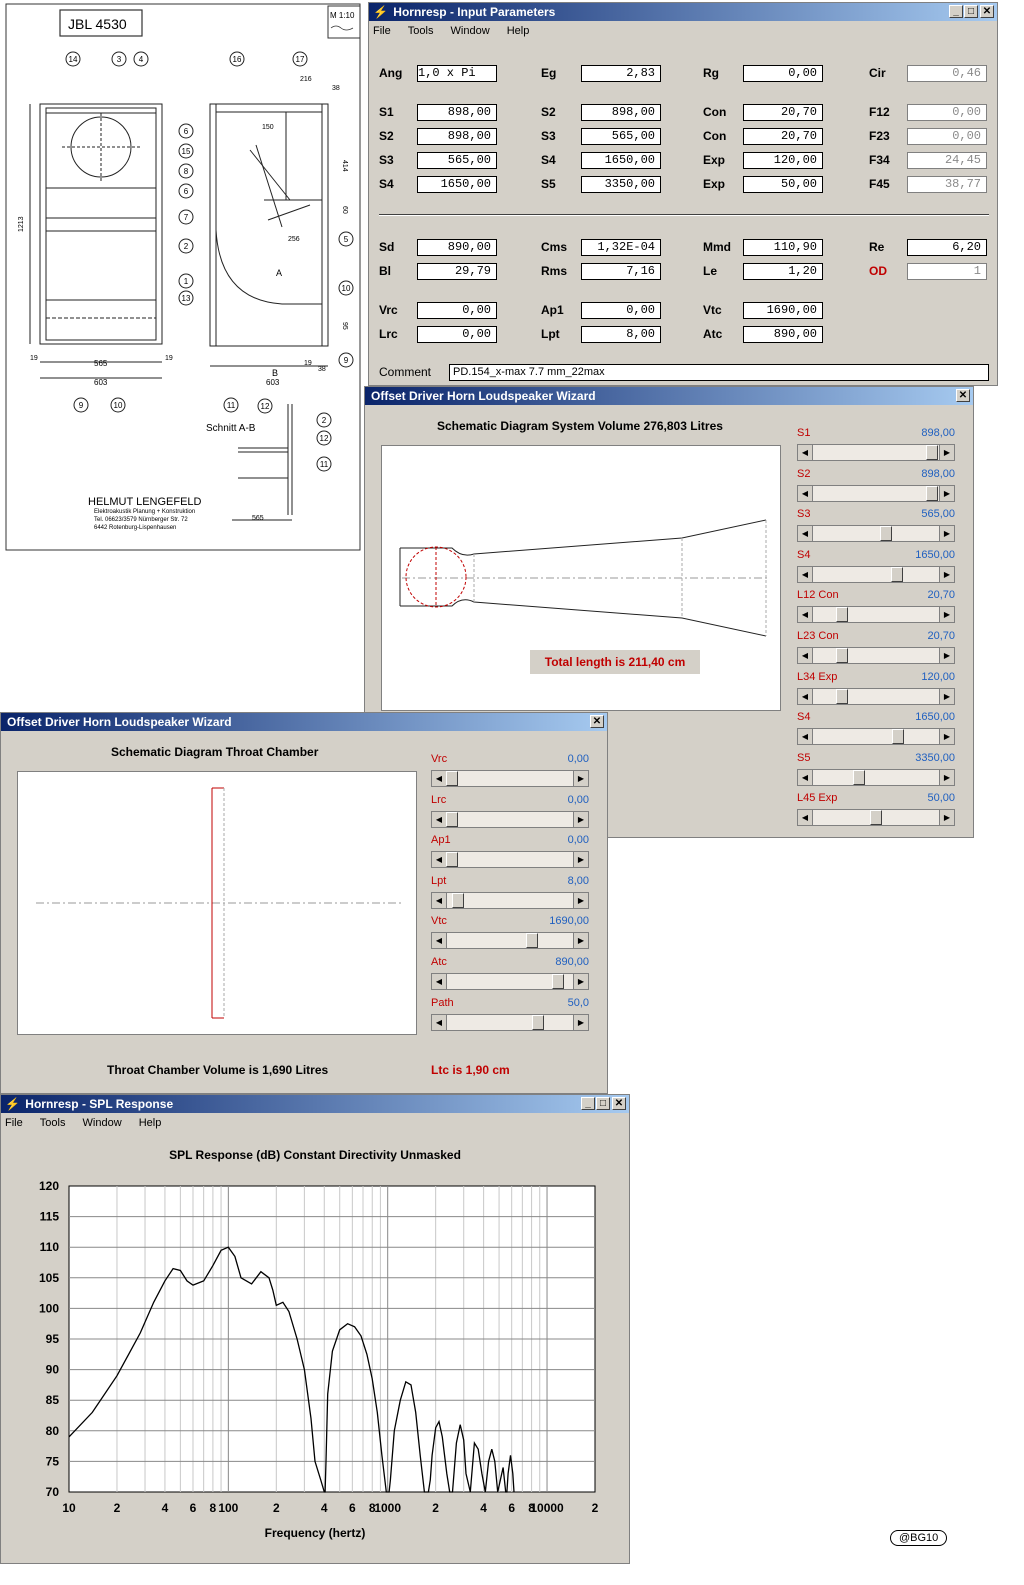 The width and height of the screenshot is (1024, 1585). I want to click on param-field-eg-1: 2,83, so click(621, 73).